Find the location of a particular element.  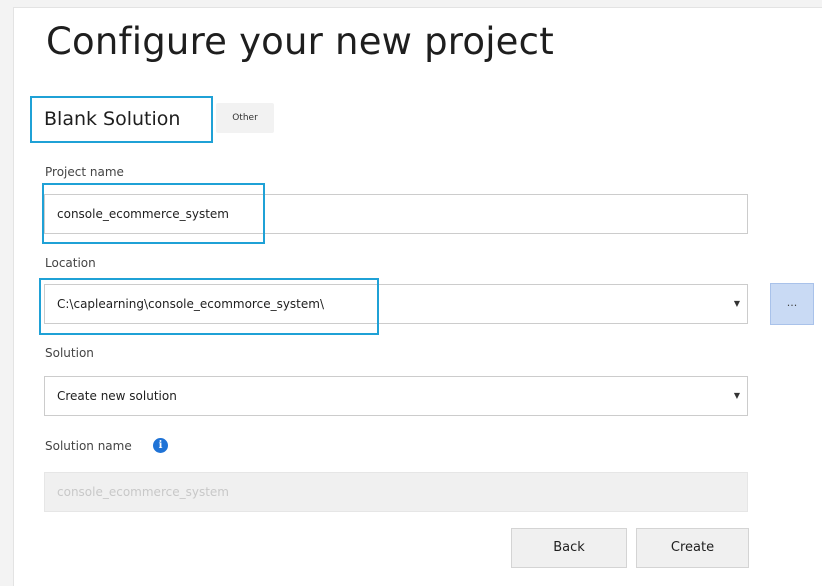

template-tag: Other is located at coordinates (245, 118).